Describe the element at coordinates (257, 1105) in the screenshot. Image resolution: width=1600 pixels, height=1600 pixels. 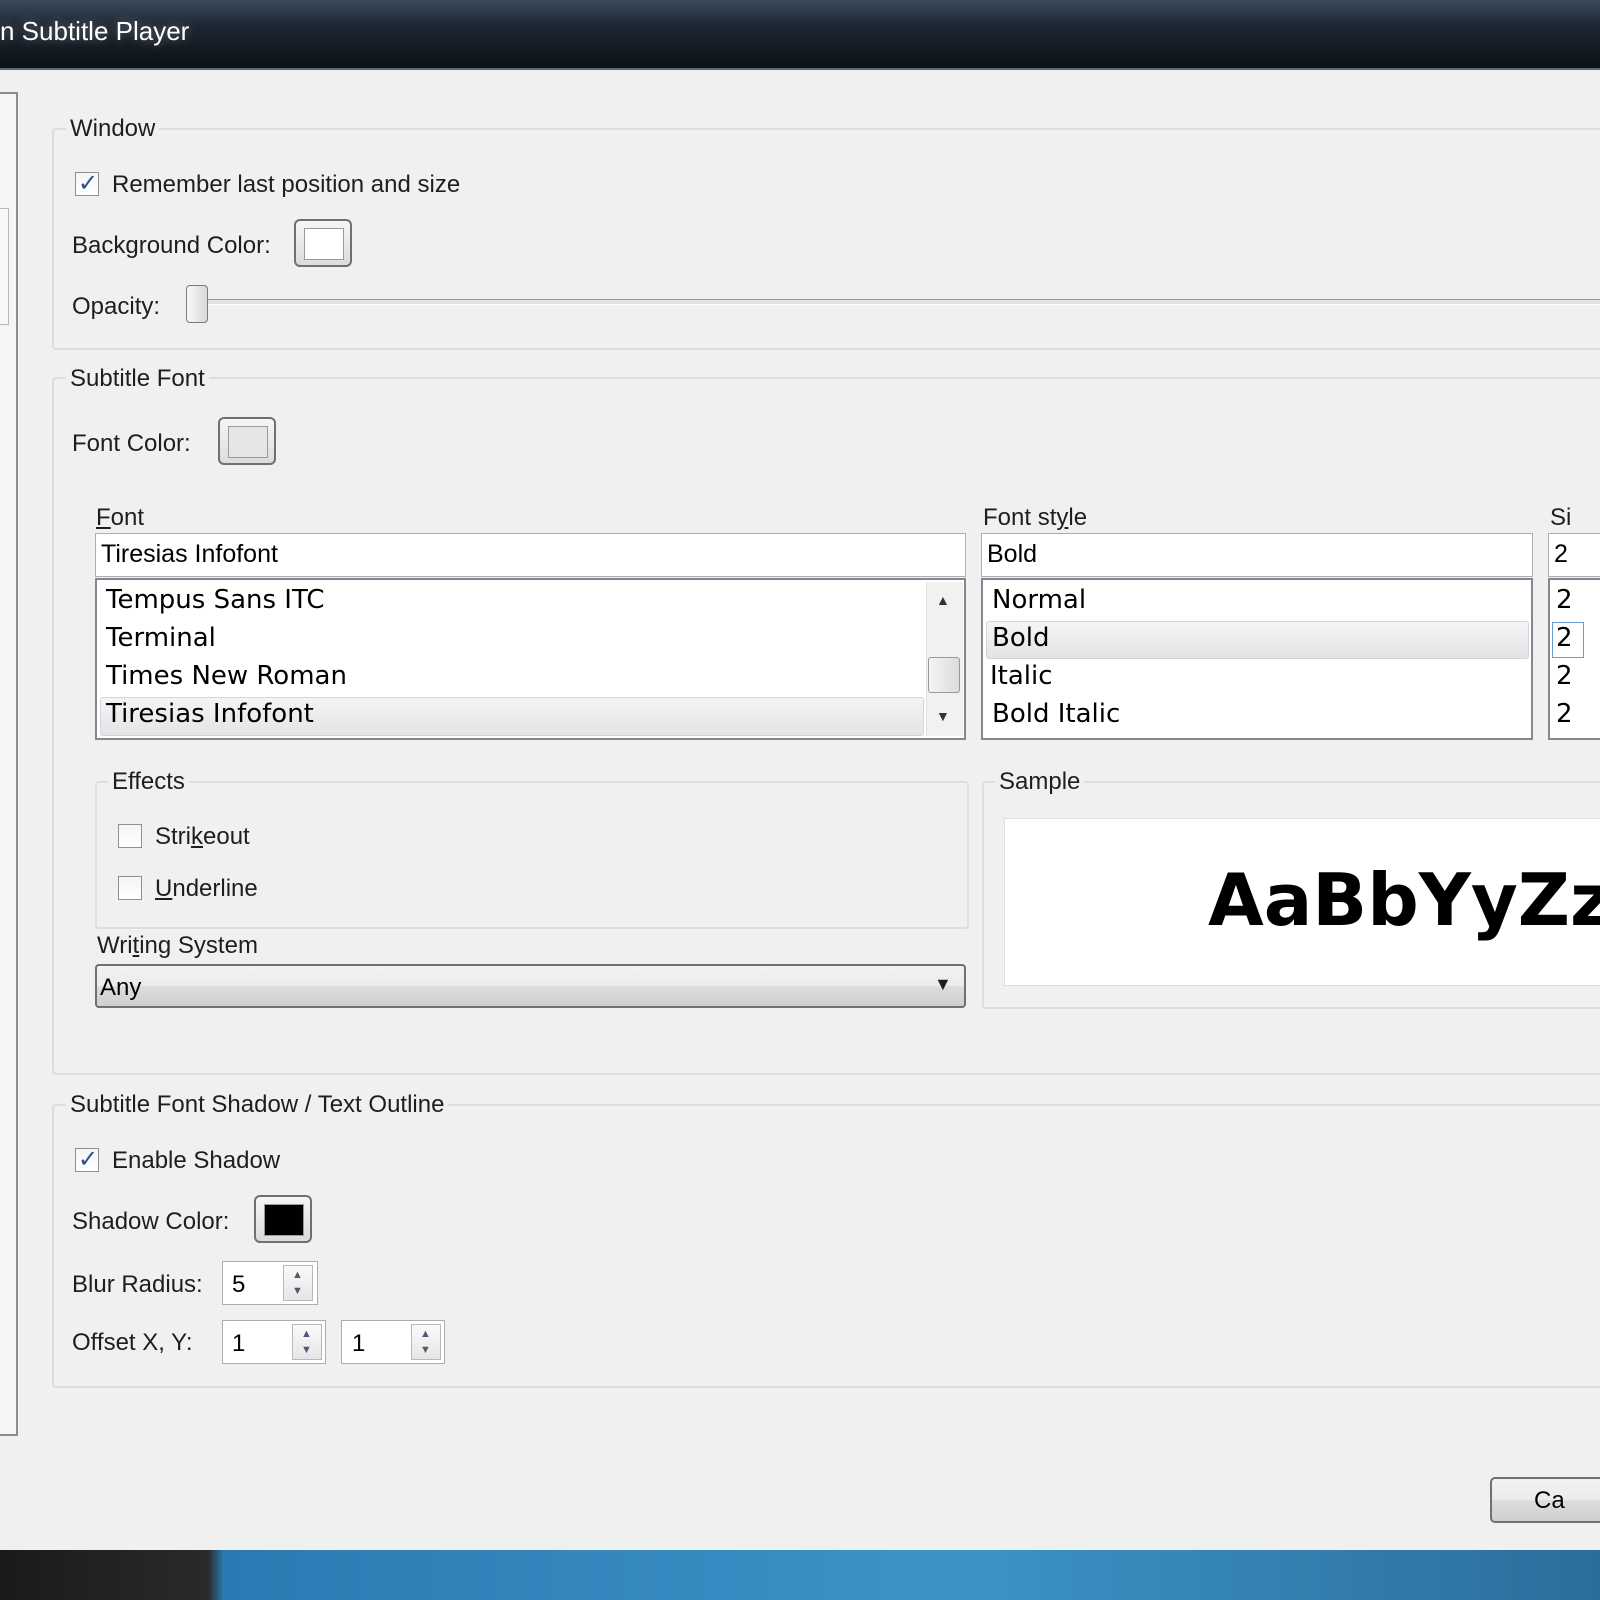
I see `shadow-group-title: Subtitle Font Shadow / Text Outline` at that location.